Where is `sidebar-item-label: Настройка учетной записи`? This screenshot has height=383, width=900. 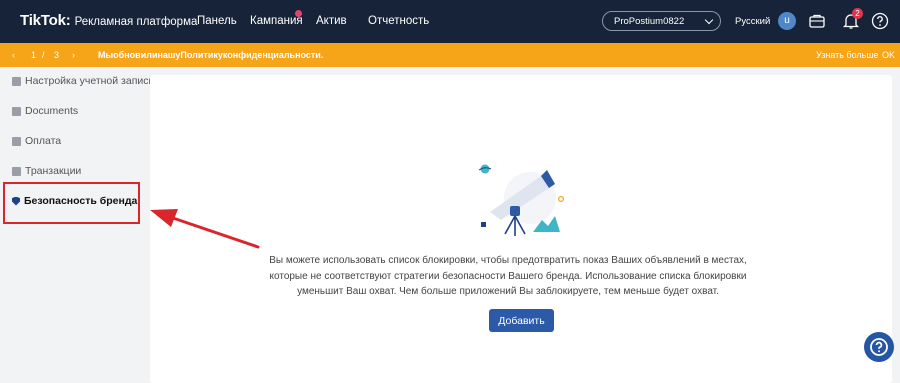 sidebar-item-label: Настройка учетной записи is located at coordinates (90, 81).